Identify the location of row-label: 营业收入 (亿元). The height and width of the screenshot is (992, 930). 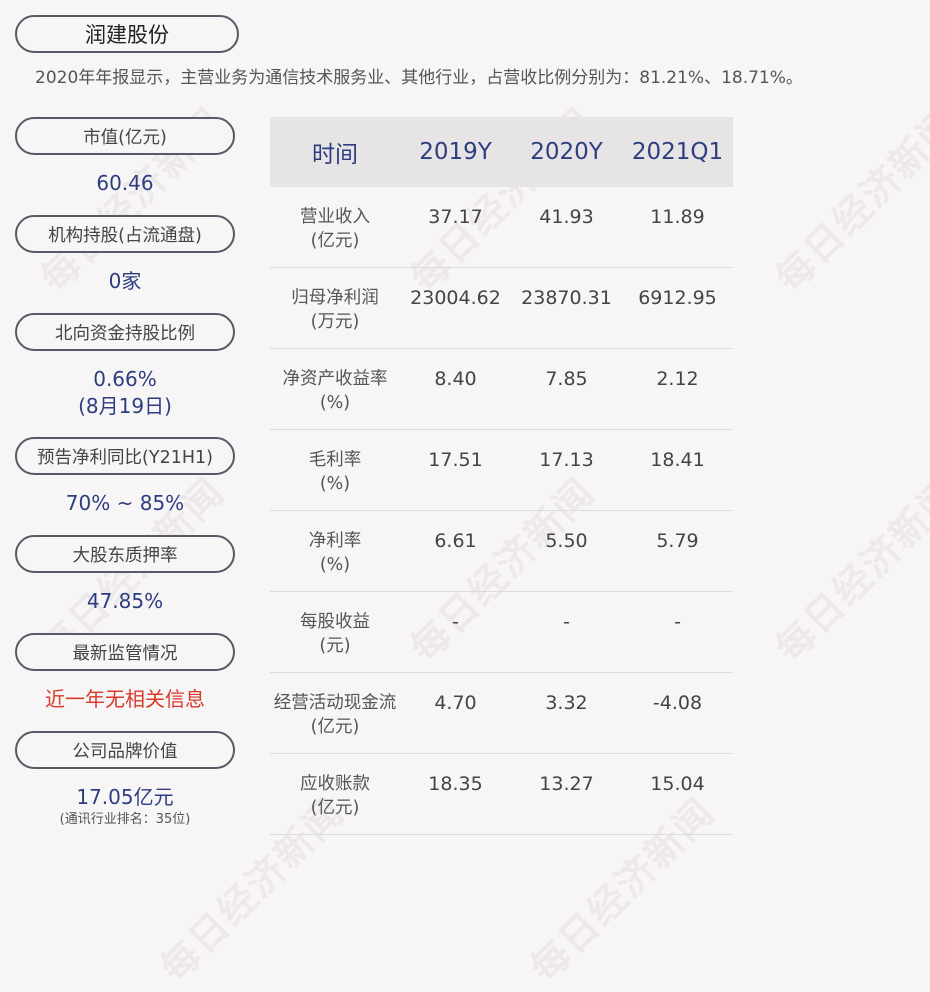
(335, 220).